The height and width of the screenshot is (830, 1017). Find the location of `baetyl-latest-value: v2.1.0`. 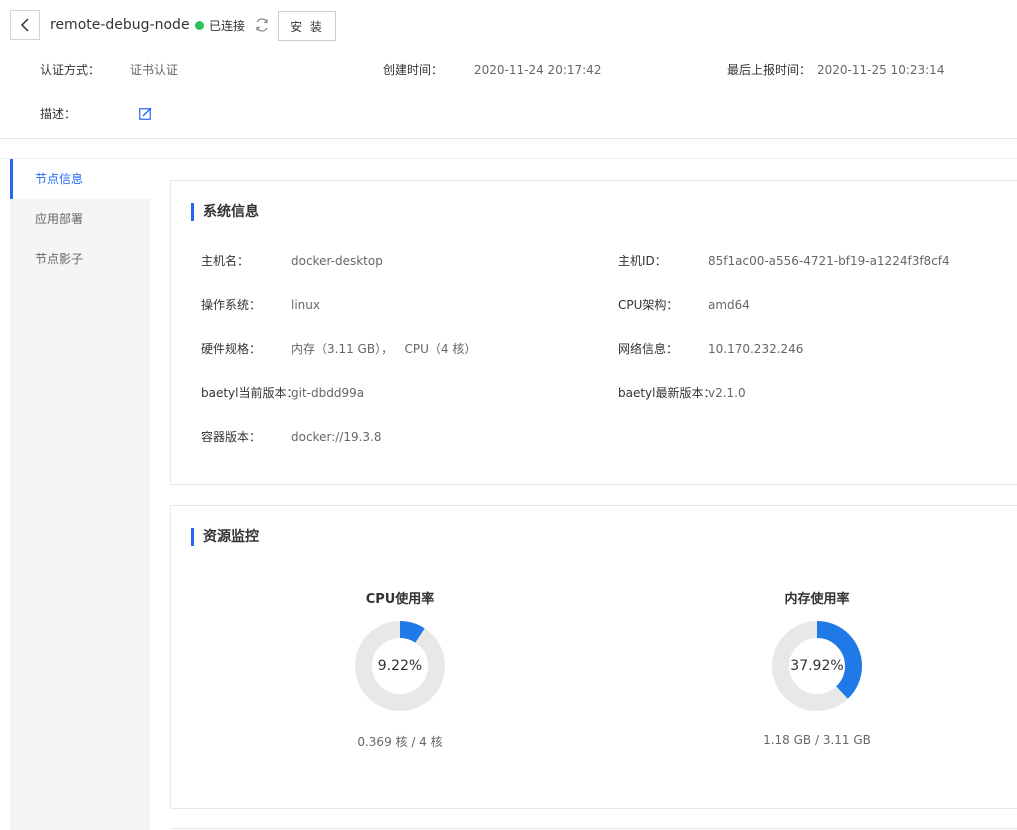

baetyl-latest-value: v2.1.0 is located at coordinates (727, 393).